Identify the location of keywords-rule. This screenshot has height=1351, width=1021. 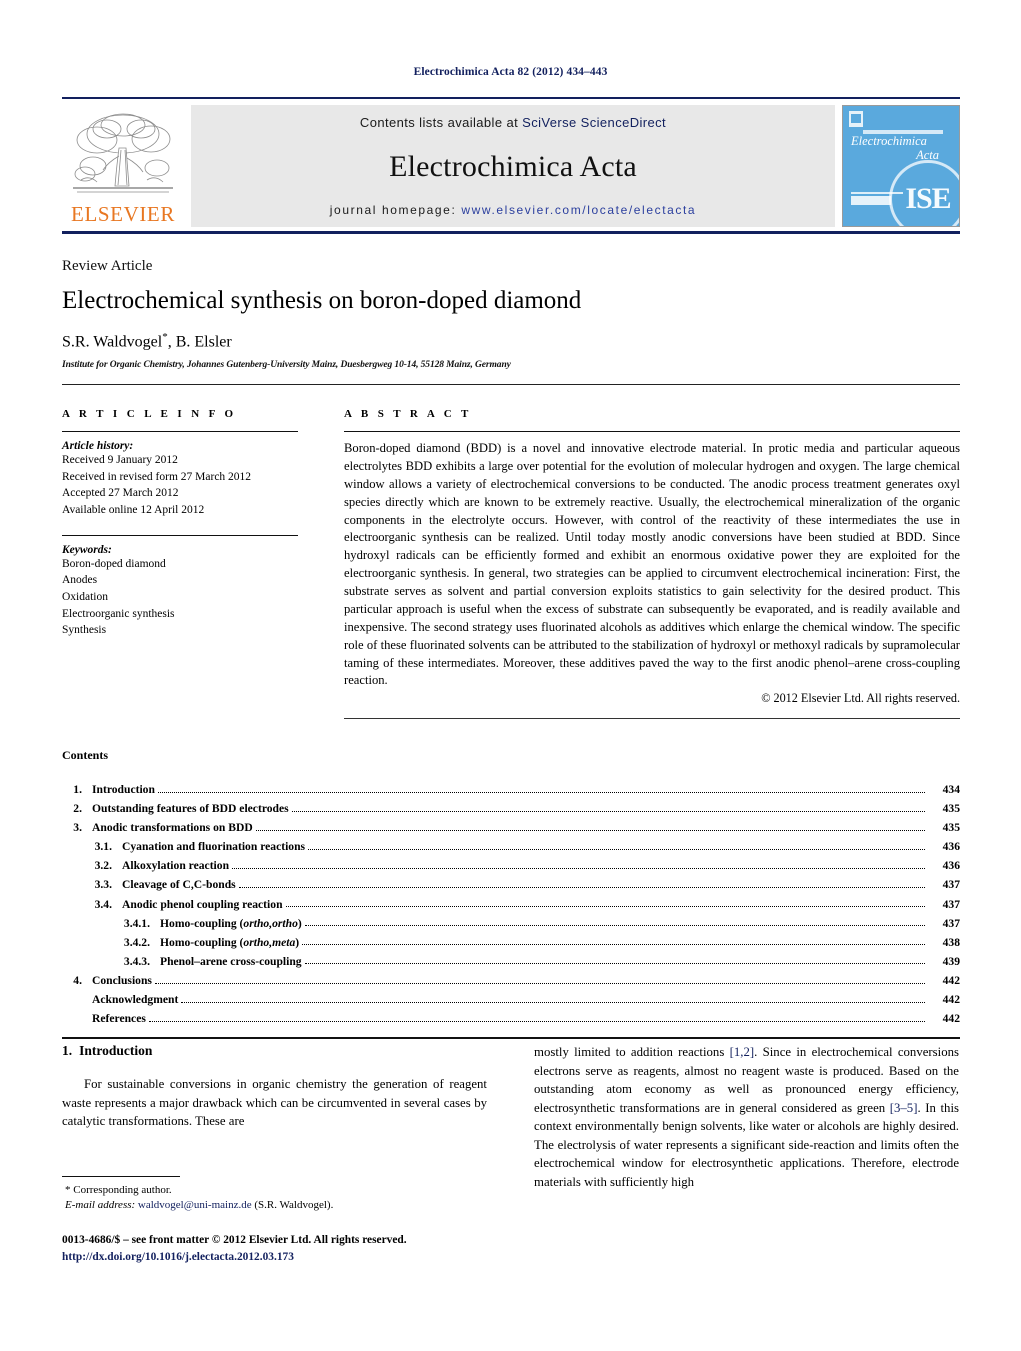
(180, 535).